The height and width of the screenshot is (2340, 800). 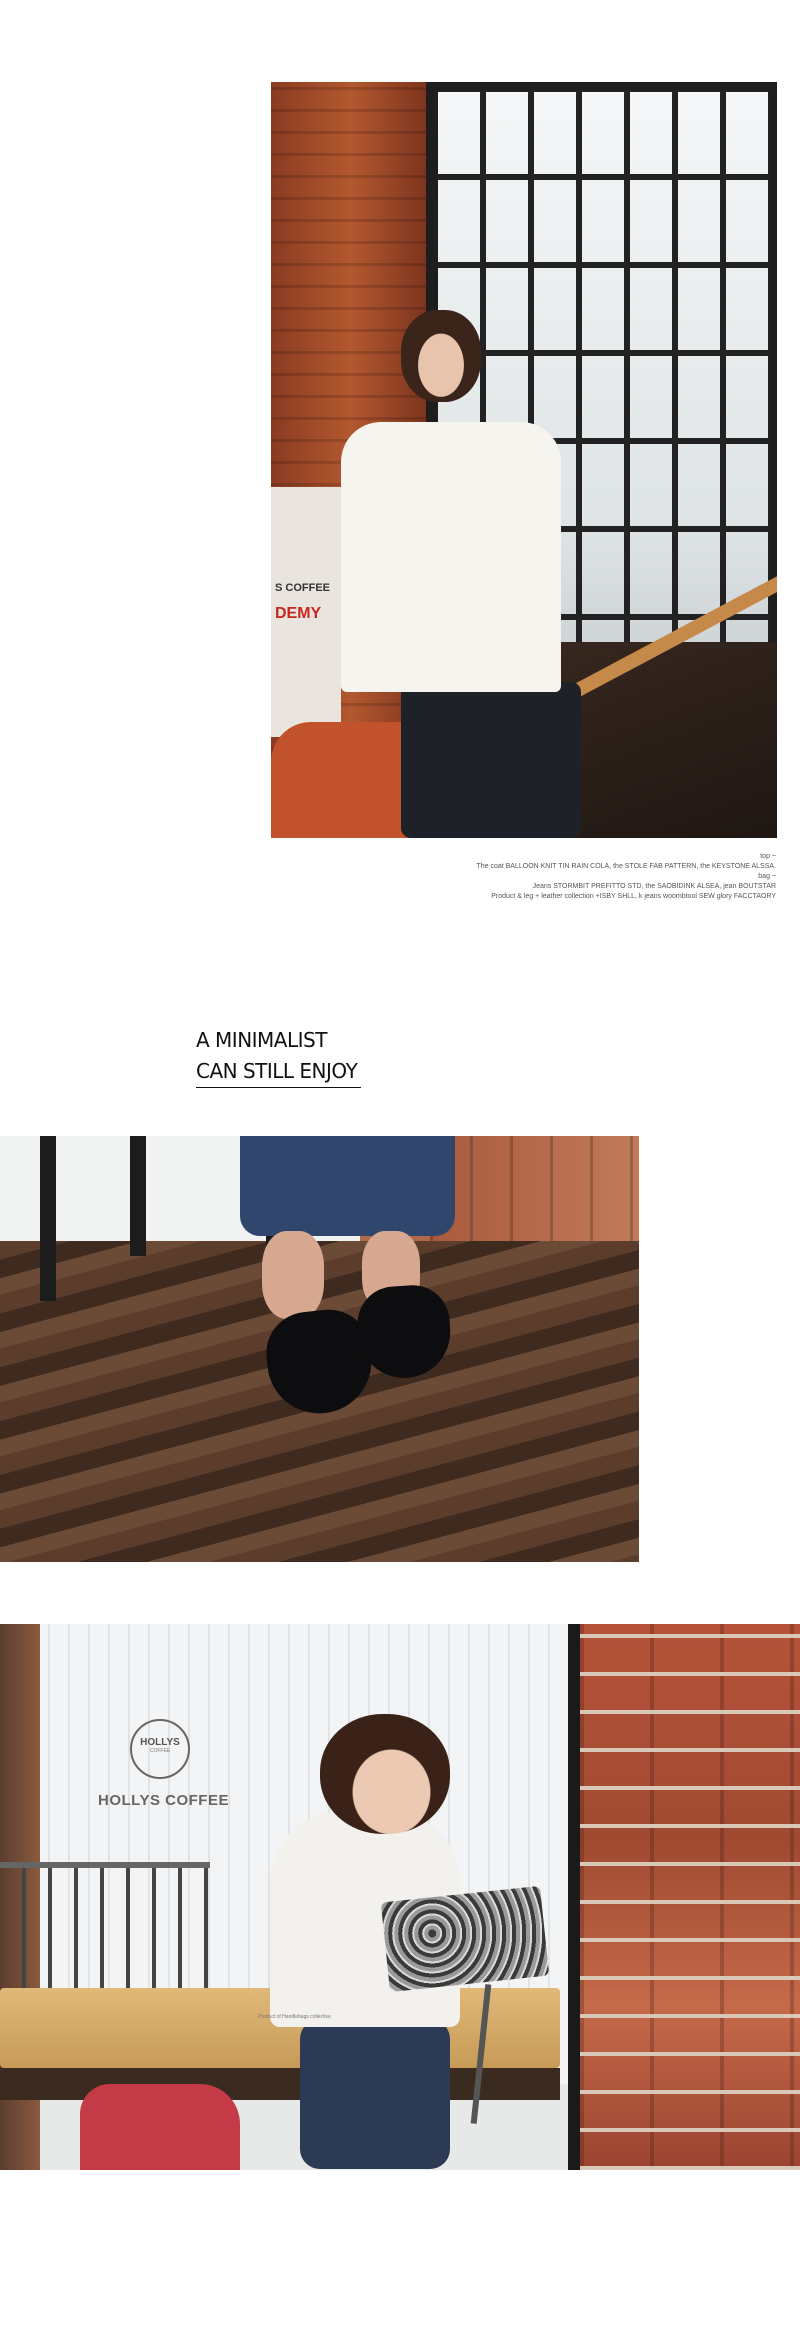 What do you see at coordinates (347, 1186) in the screenshot?
I see `jeans` at bounding box center [347, 1186].